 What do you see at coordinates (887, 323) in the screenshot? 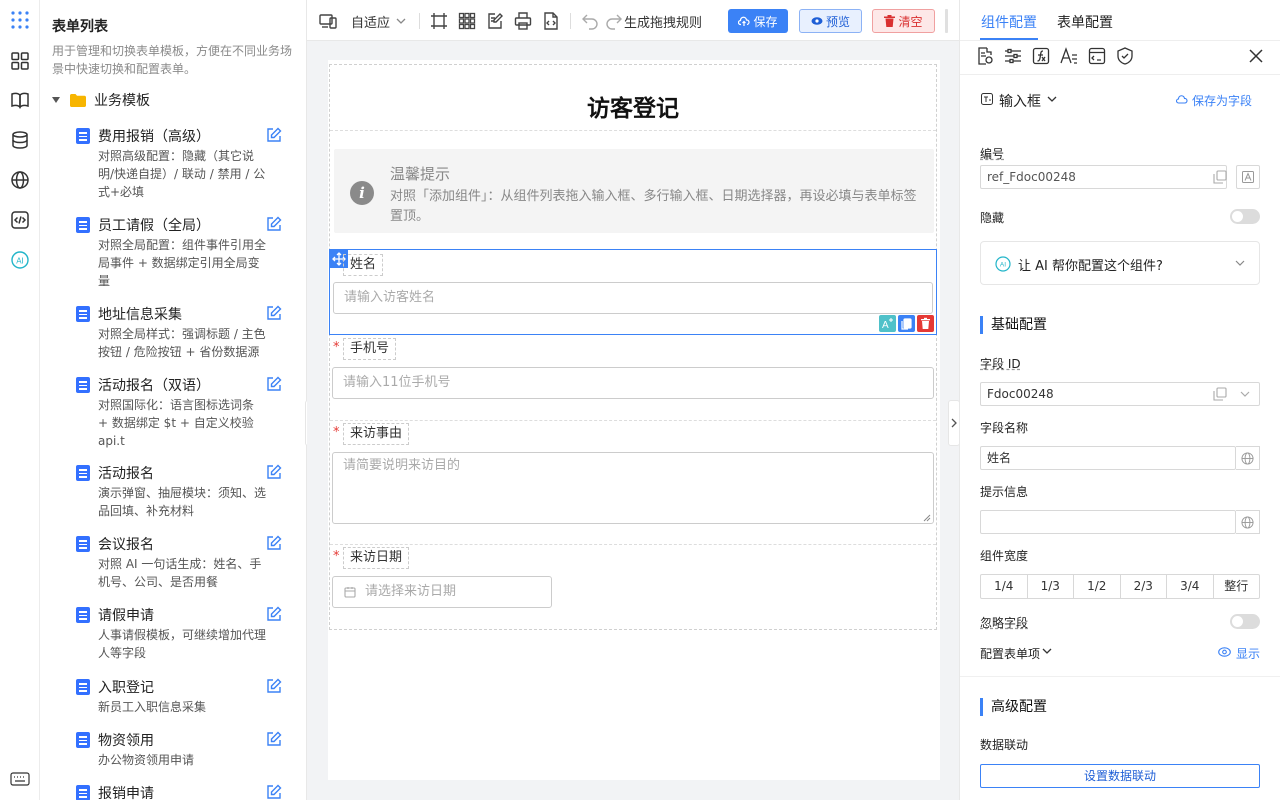
I see `ai-field-icon: A` at bounding box center [887, 323].